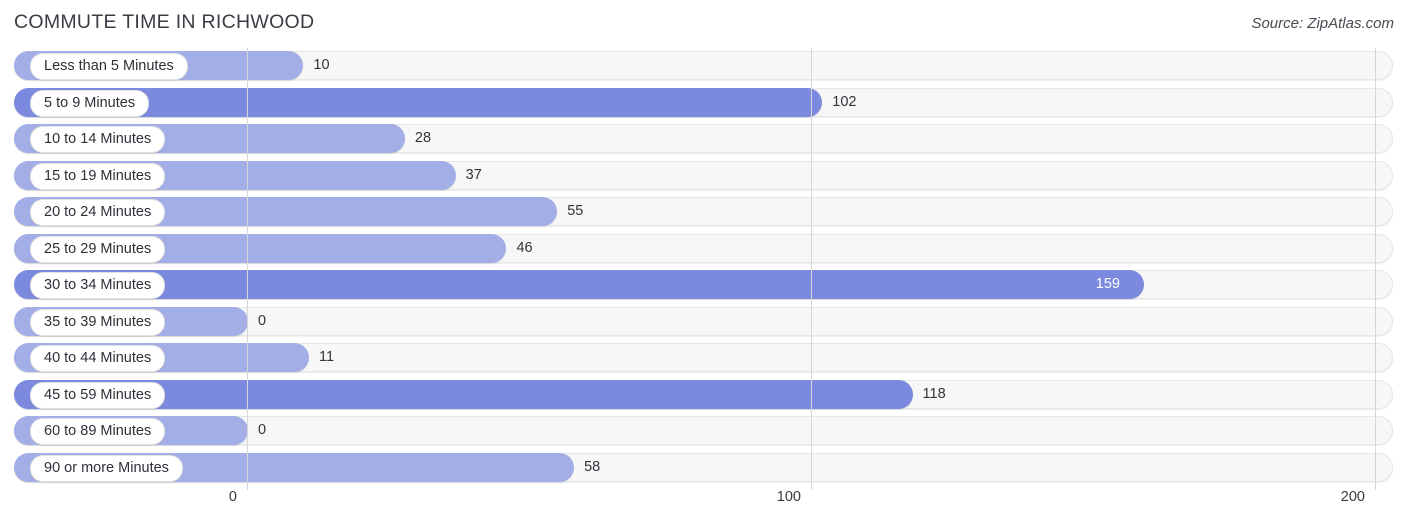 This screenshot has height=523, width=1406. What do you see at coordinates (98, 212) in the screenshot?
I see `category-label: 20 to 24 Minutes` at bounding box center [98, 212].